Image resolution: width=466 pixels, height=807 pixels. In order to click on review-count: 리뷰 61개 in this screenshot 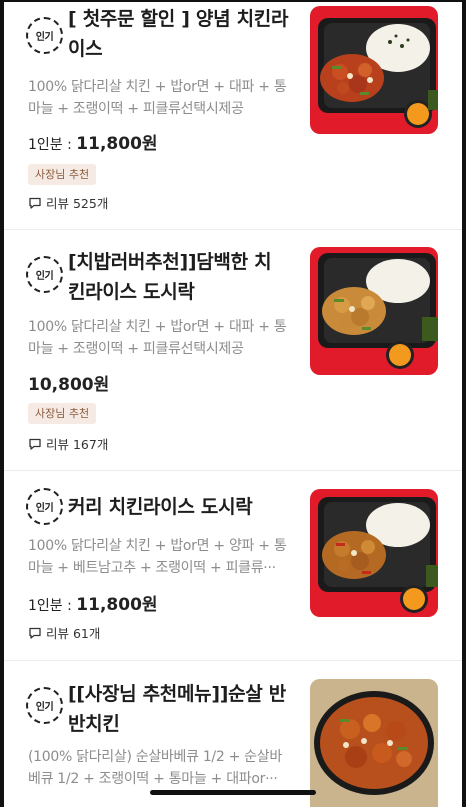, I will do `click(64, 632)`.